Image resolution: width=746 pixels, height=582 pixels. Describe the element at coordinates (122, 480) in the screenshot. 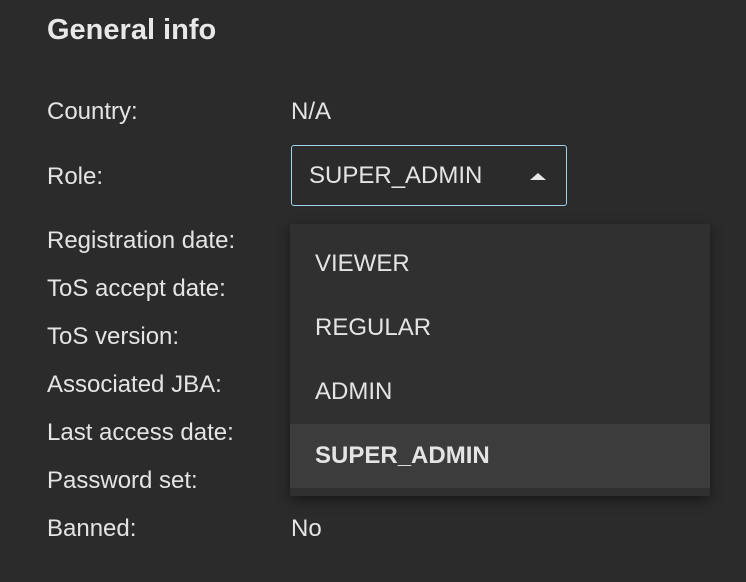

I see `password-set-label: Password set:` at that location.